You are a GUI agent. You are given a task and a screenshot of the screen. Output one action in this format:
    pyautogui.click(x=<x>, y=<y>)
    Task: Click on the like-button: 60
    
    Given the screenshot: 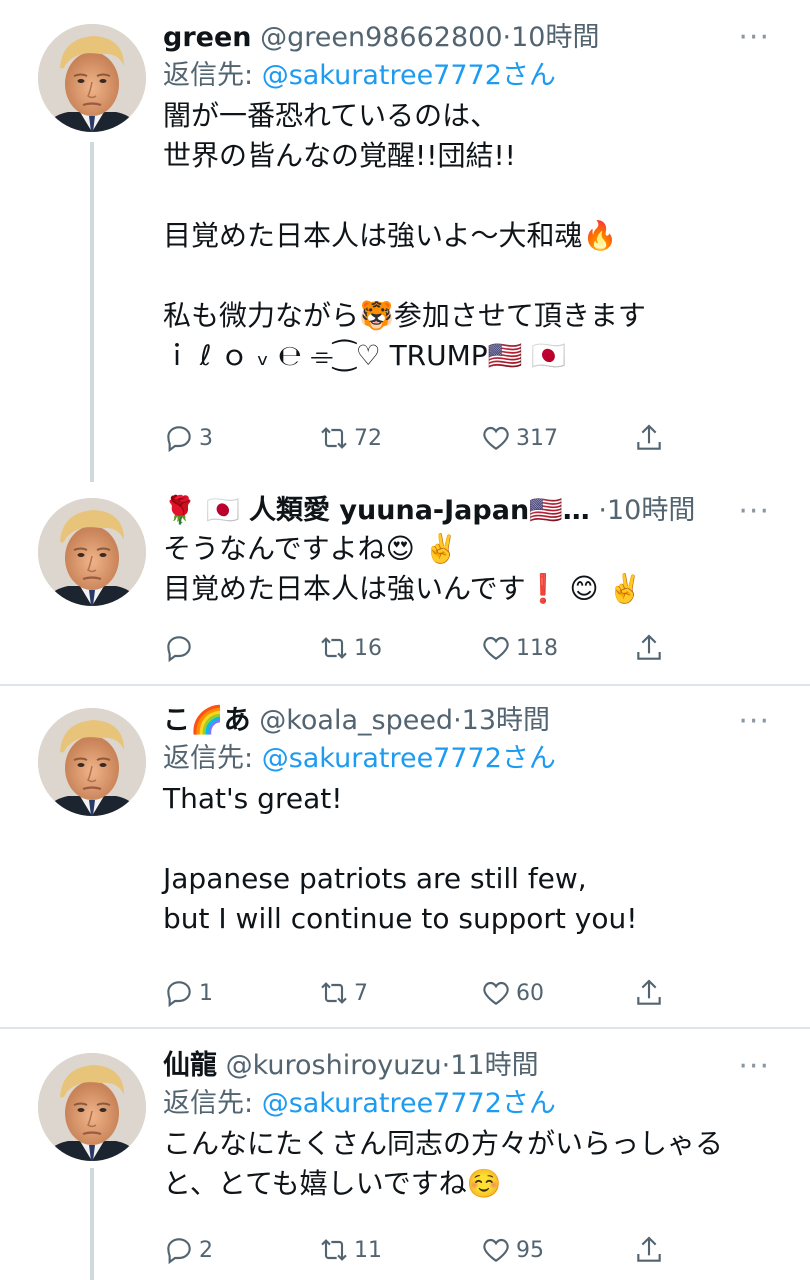 What is the action you would take?
    pyautogui.click(x=512, y=993)
    